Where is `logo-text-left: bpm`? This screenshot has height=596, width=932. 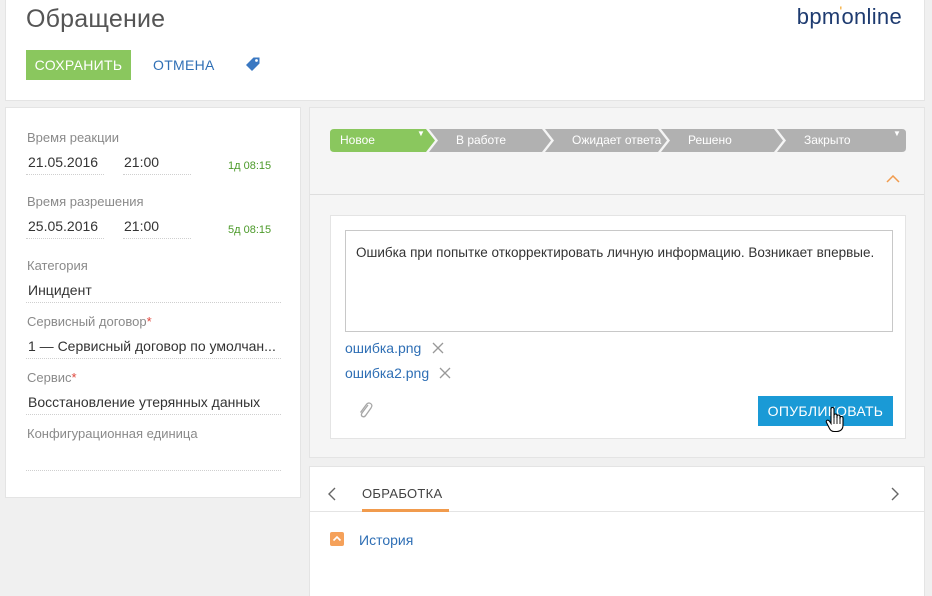 logo-text-left: bpm is located at coordinates (818, 16).